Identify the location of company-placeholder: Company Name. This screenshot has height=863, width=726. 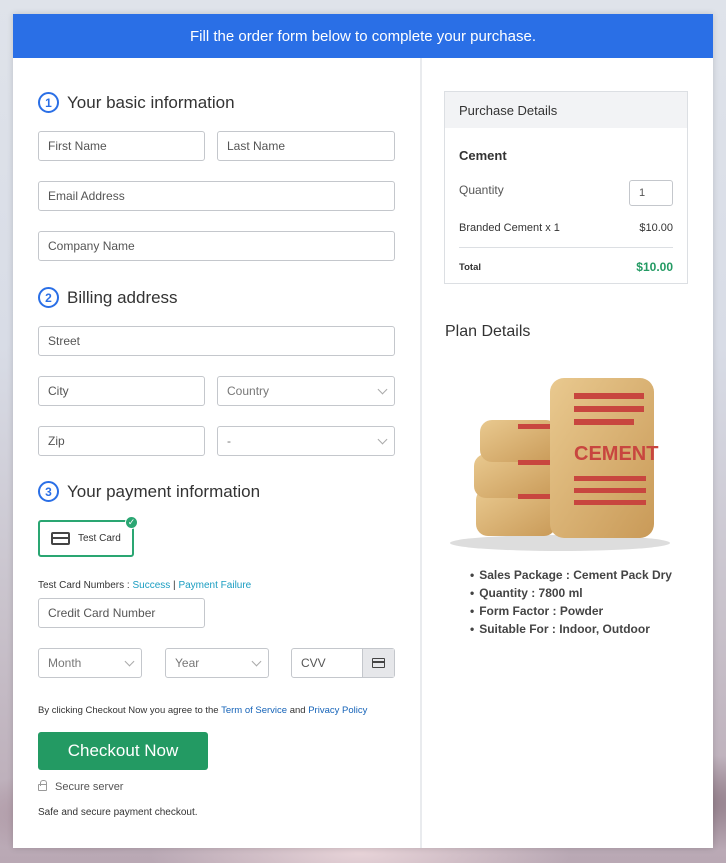
(91, 246).